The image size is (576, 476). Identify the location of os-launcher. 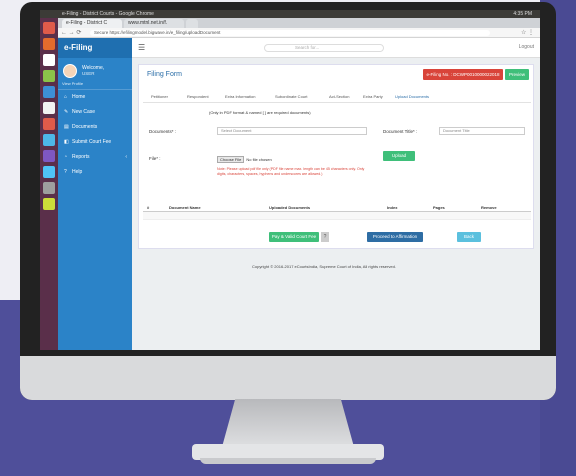
(49, 184).